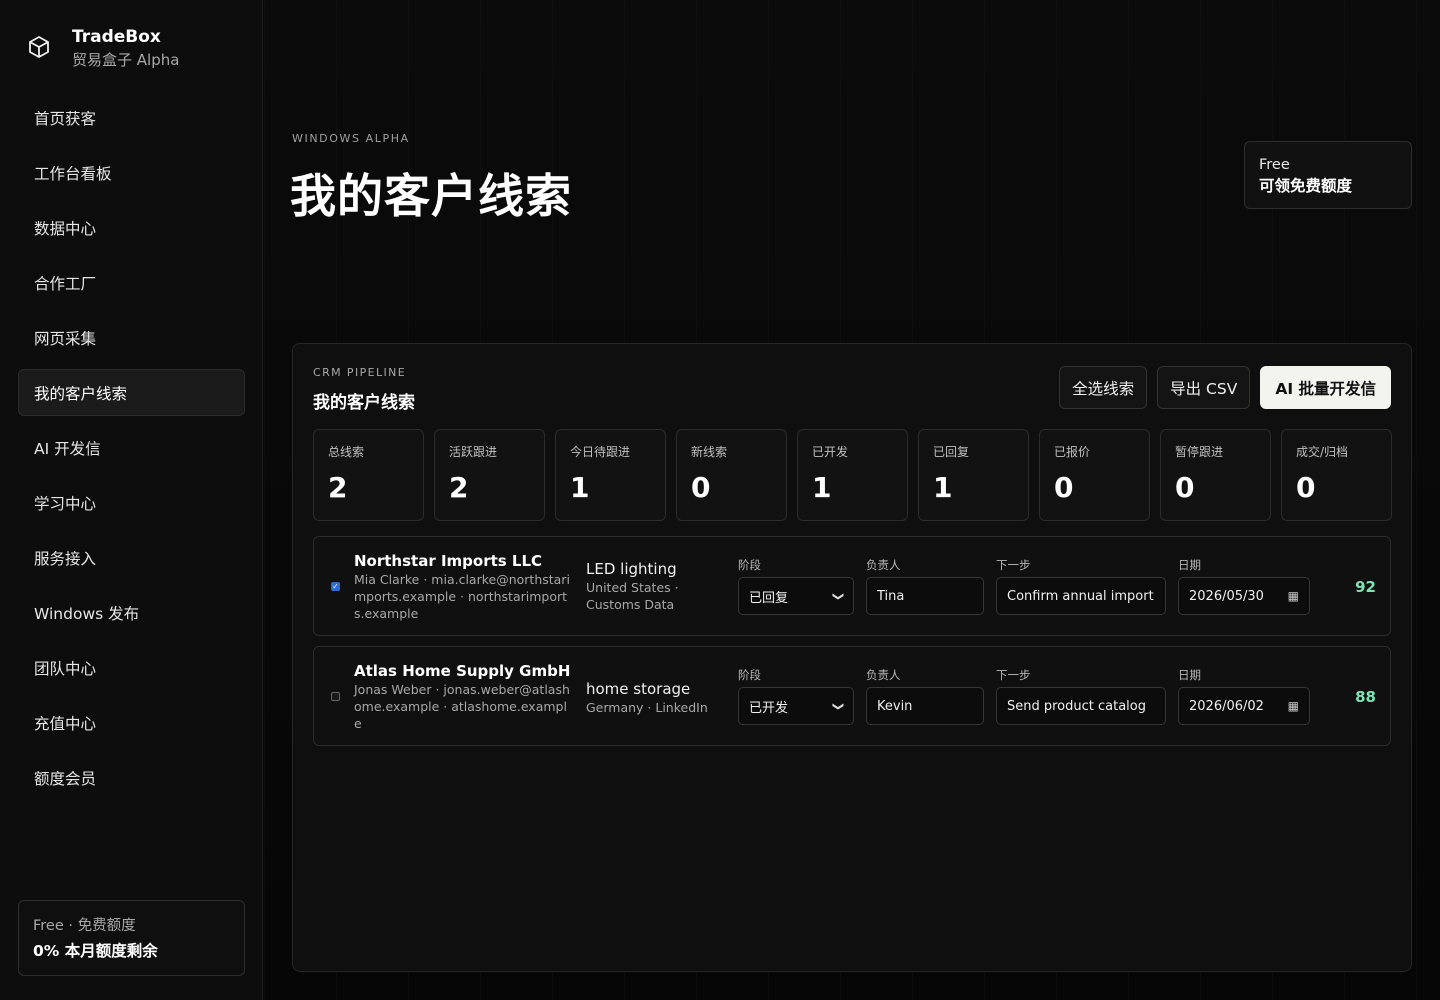  I want to click on sidebar-item-label: 服务接入, so click(65, 558).